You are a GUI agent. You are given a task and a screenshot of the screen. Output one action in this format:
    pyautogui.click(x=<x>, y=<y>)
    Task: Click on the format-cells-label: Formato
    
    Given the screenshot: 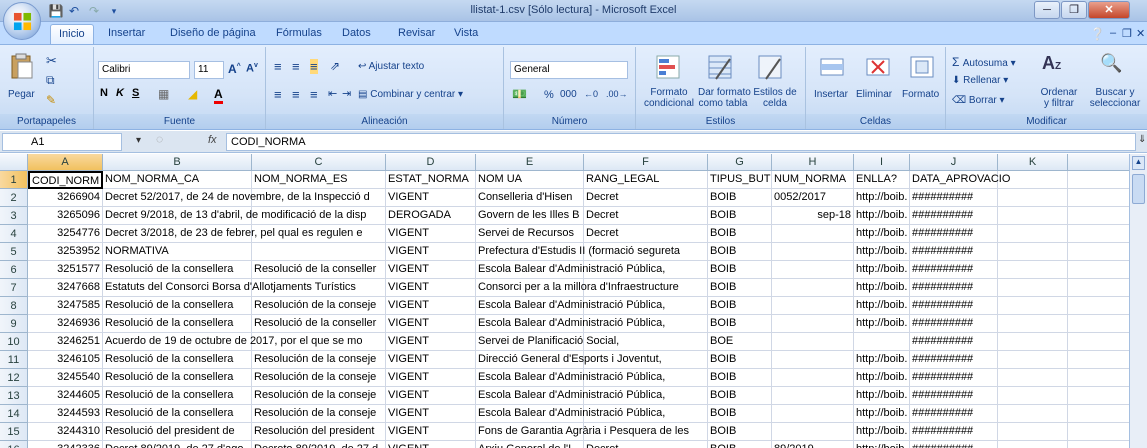 What is the action you would take?
    pyautogui.click(x=920, y=94)
    